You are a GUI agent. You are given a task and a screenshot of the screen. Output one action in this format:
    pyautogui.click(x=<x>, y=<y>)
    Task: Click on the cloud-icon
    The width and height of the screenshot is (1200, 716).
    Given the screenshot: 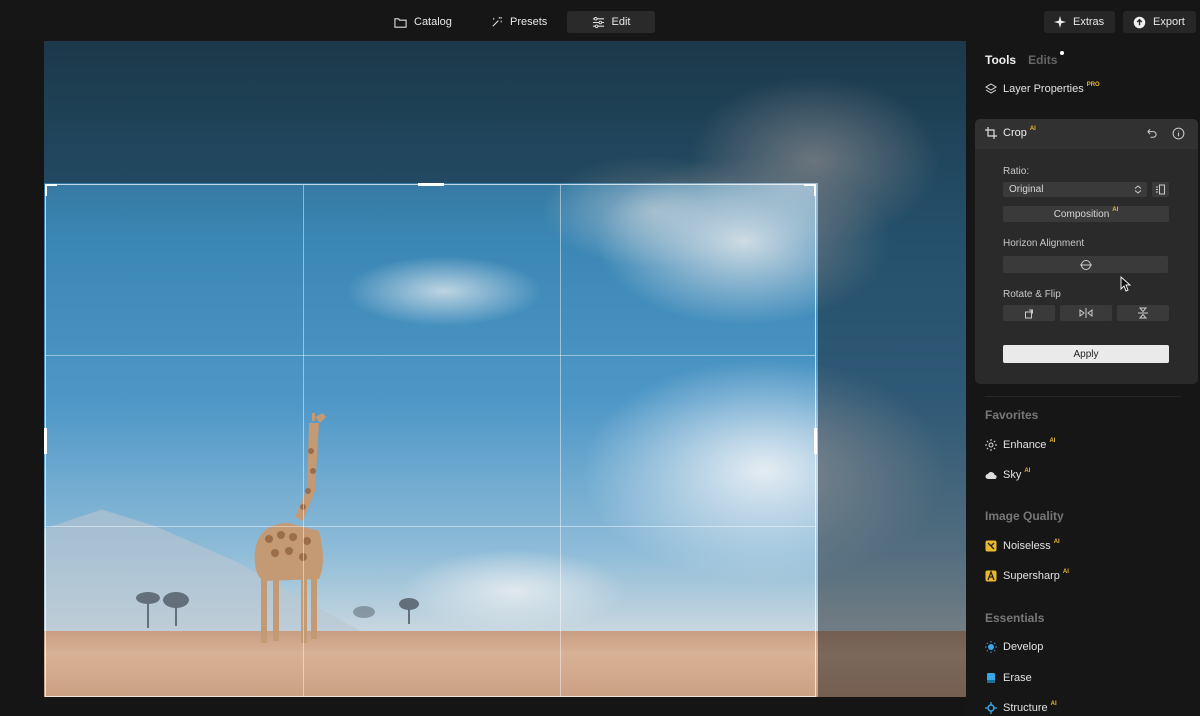 What is the action you would take?
    pyautogui.click(x=991, y=476)
    